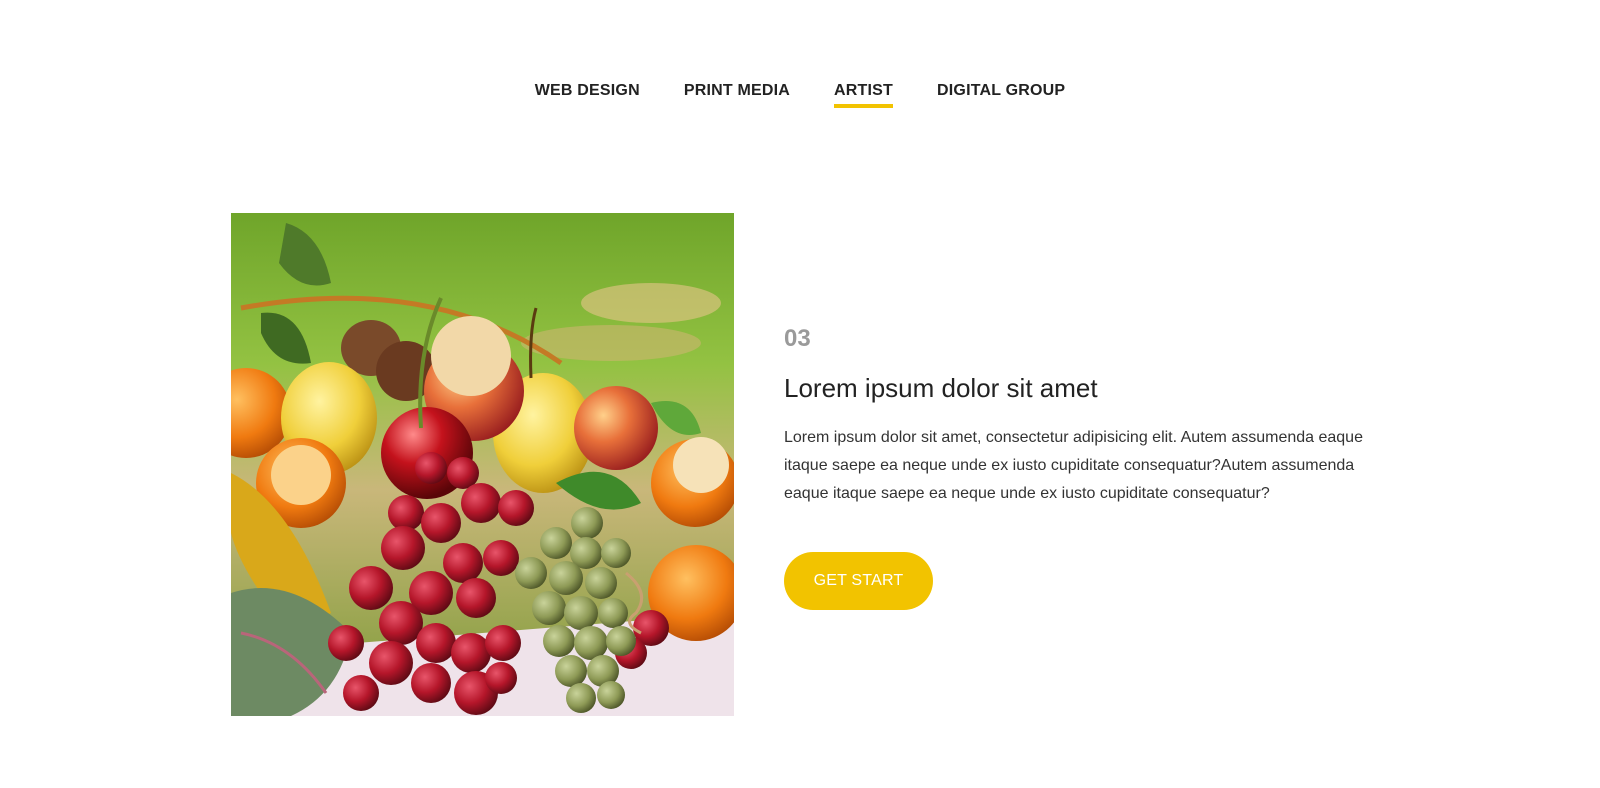  What do you see at coordinates (797, 338) in the screenshot?
I see `item-number: 03` at bounding box center [797, 338].